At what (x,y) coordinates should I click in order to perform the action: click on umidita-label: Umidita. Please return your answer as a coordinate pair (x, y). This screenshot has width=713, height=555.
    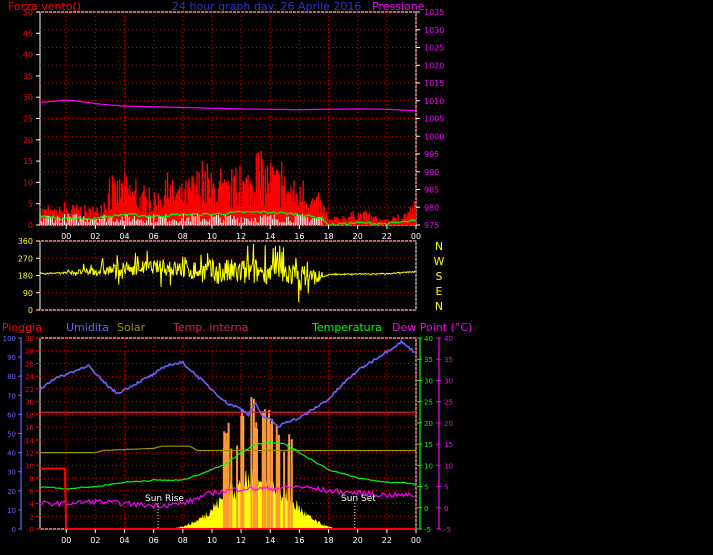
    Looking at the image, I should click on (87, 327).